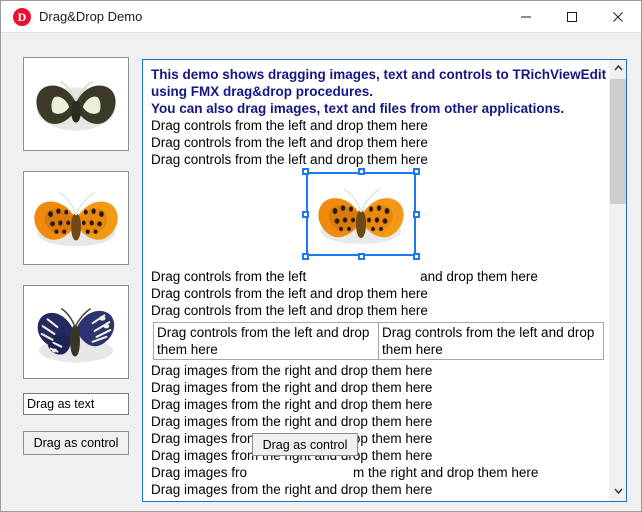 This screenshot has width=642, height=512. I want to click on scrollbar-thumb, so click(618, 141).